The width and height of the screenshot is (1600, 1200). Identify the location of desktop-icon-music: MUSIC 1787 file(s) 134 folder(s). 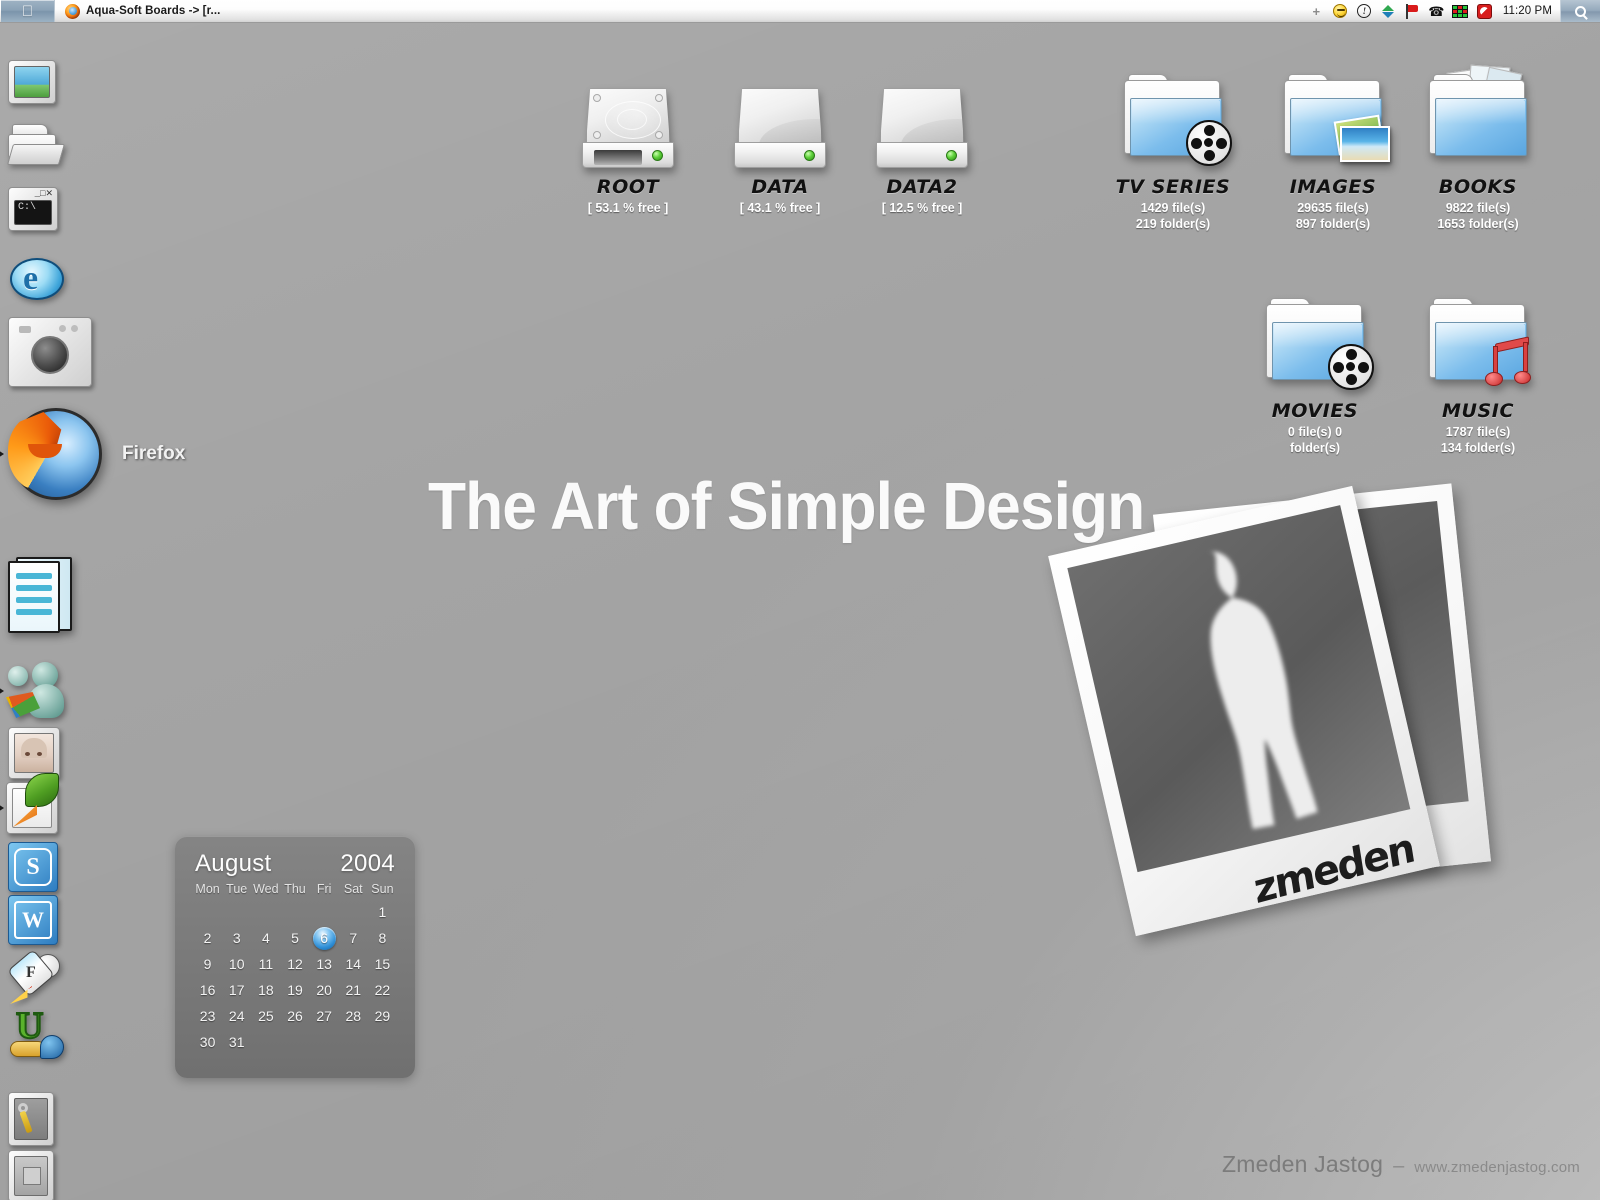
(1478, 371).